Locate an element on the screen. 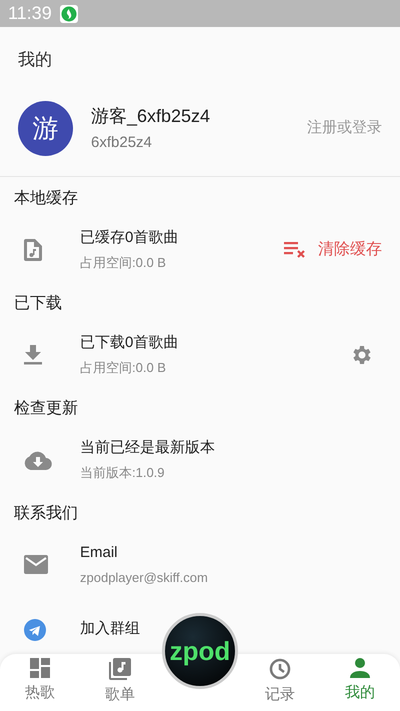 This screenshot has height=711, width=400. player-button: zpod is located at coordinates (200, 651).